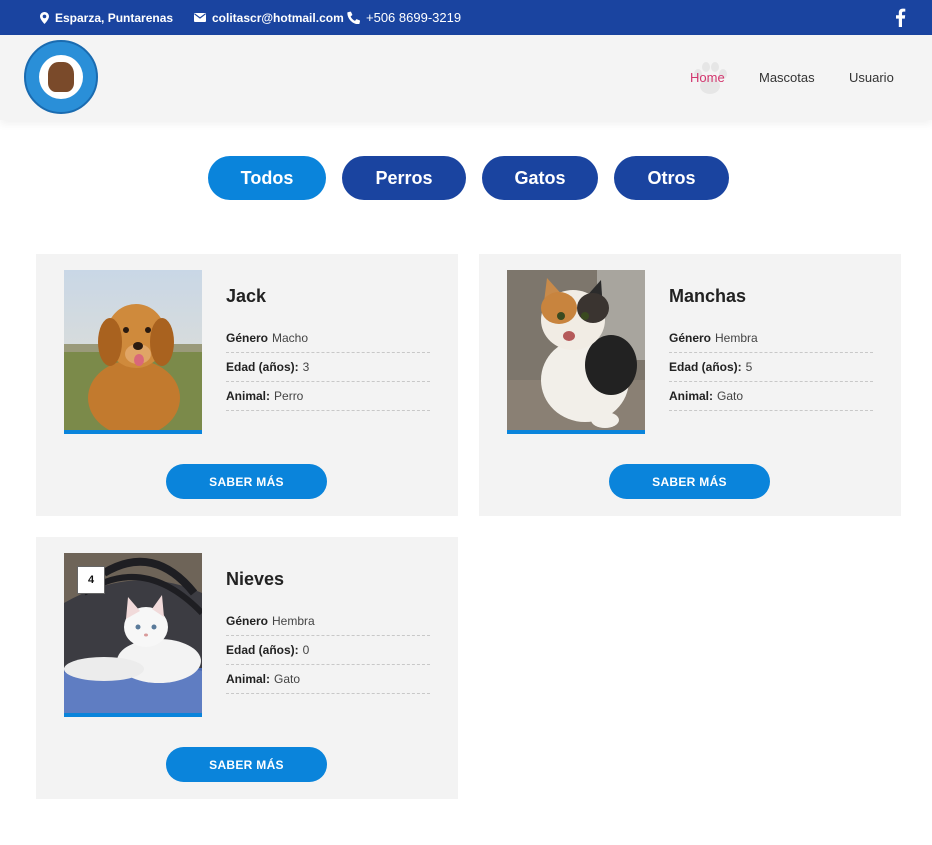 This screenshot has width=932, height=845. I want to click on pet-age-row: Edad (años): 3, so click(328, 367).